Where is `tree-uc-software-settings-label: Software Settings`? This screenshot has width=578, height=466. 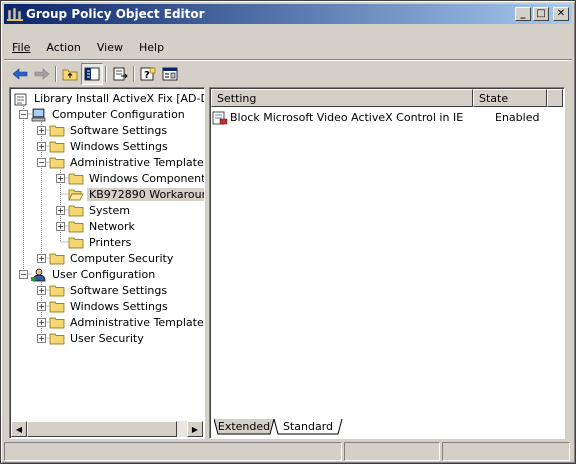
tree-uc-software-settings-label: Software Settings is located at coordinates (119, 290).